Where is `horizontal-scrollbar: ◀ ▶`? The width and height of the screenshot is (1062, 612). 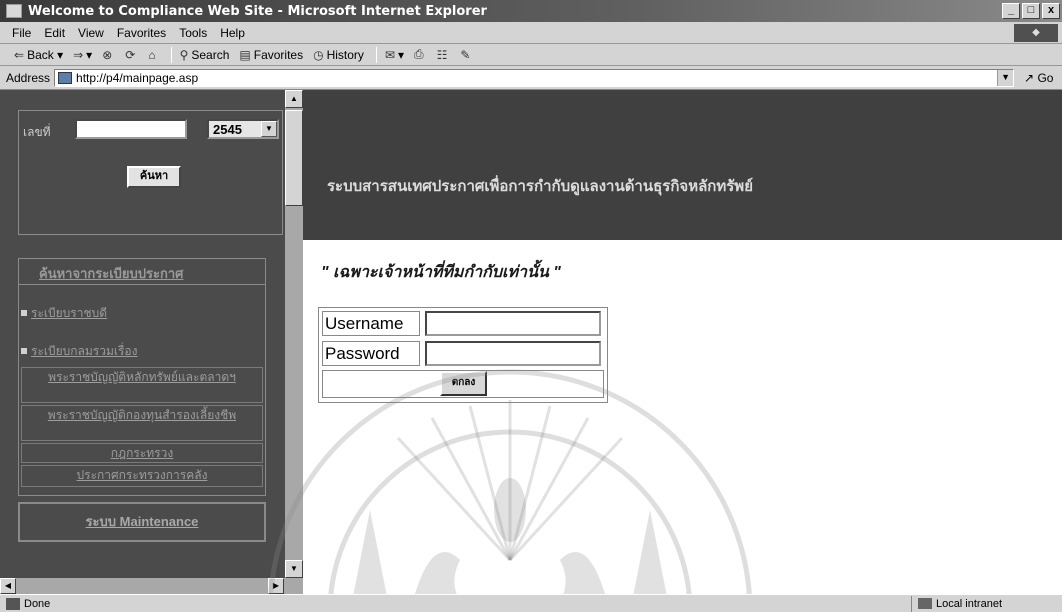
horizontal-scrollbar: ◀ ▶ is located at coordinates (151, 586).